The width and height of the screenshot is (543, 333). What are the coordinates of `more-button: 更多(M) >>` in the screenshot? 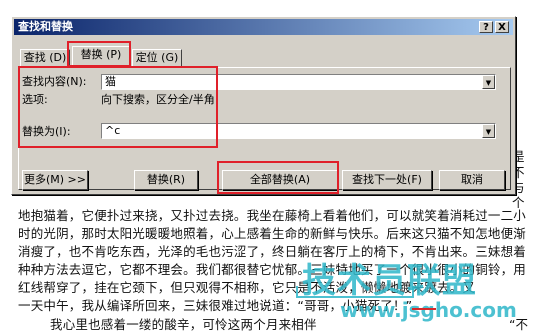 It's located at (55, 180).